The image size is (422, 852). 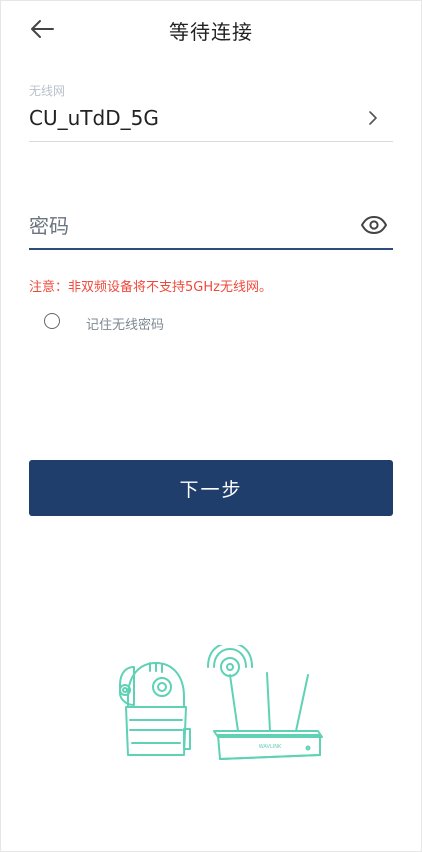 I want to click on password-underline, so click(x=211, y=249).